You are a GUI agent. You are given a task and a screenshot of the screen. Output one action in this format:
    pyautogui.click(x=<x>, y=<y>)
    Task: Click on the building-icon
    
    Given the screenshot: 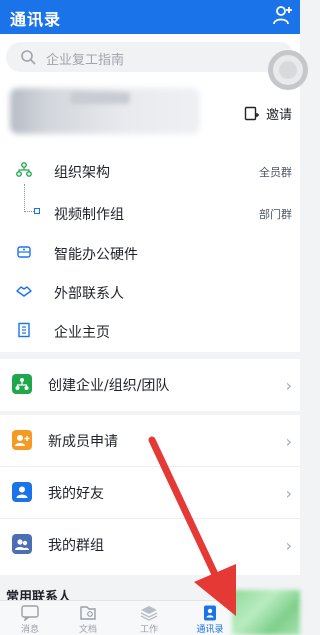 What is the action you would take?
    pyautogui.click(x=24, y=330)
    